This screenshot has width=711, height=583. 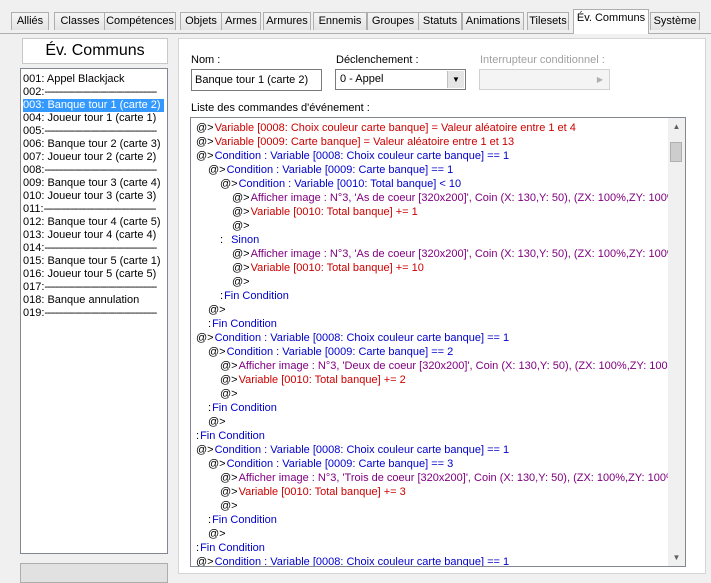 I want to click on list-item: 007: Joueur tour 2 (carte 2), so click(x=93, y=157).